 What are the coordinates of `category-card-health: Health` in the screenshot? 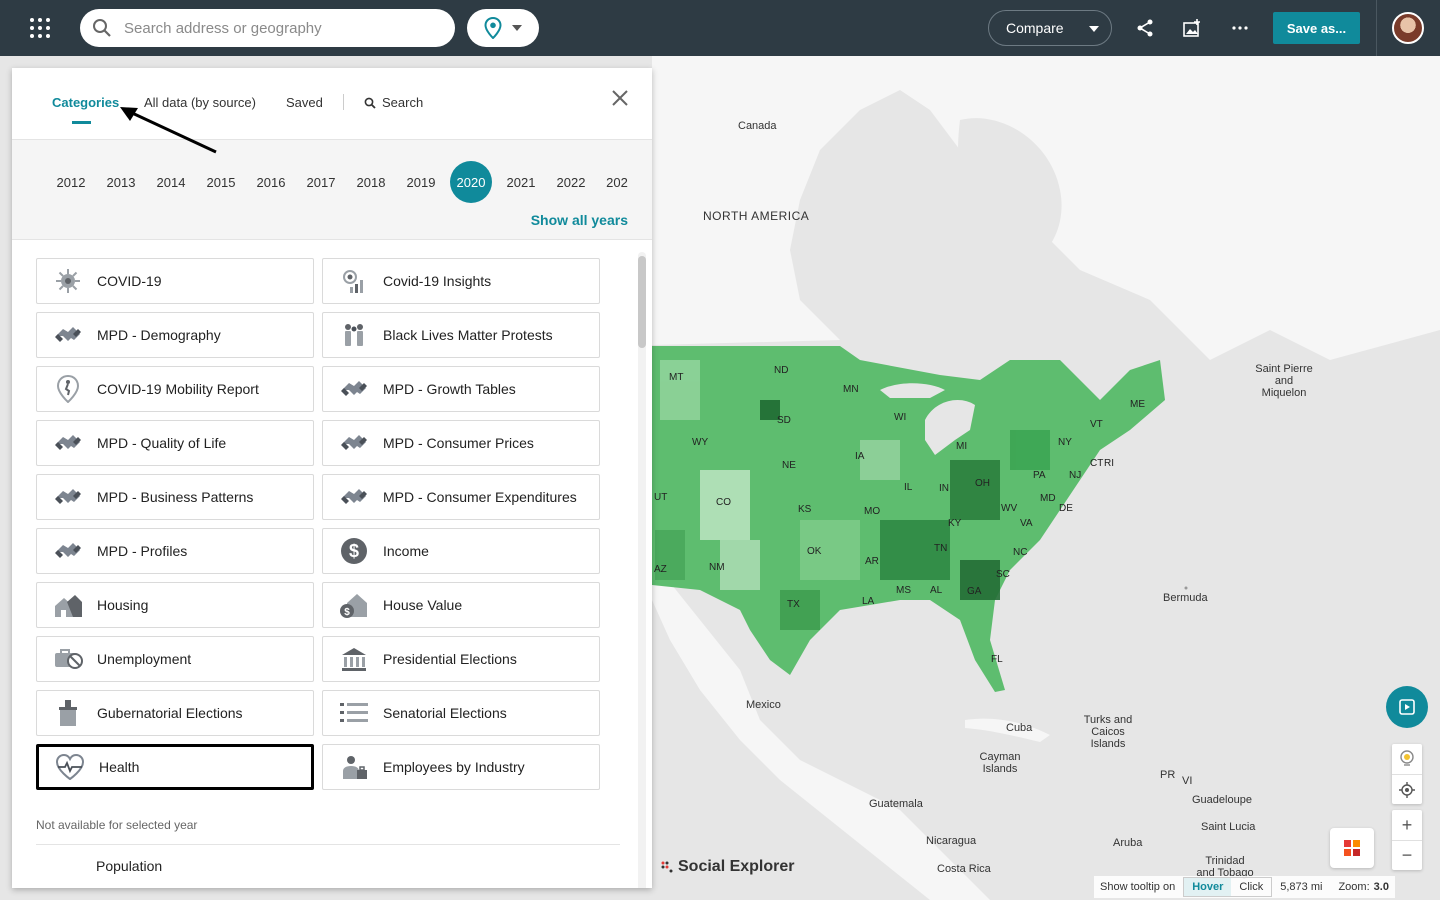 It's located at (175, 767).